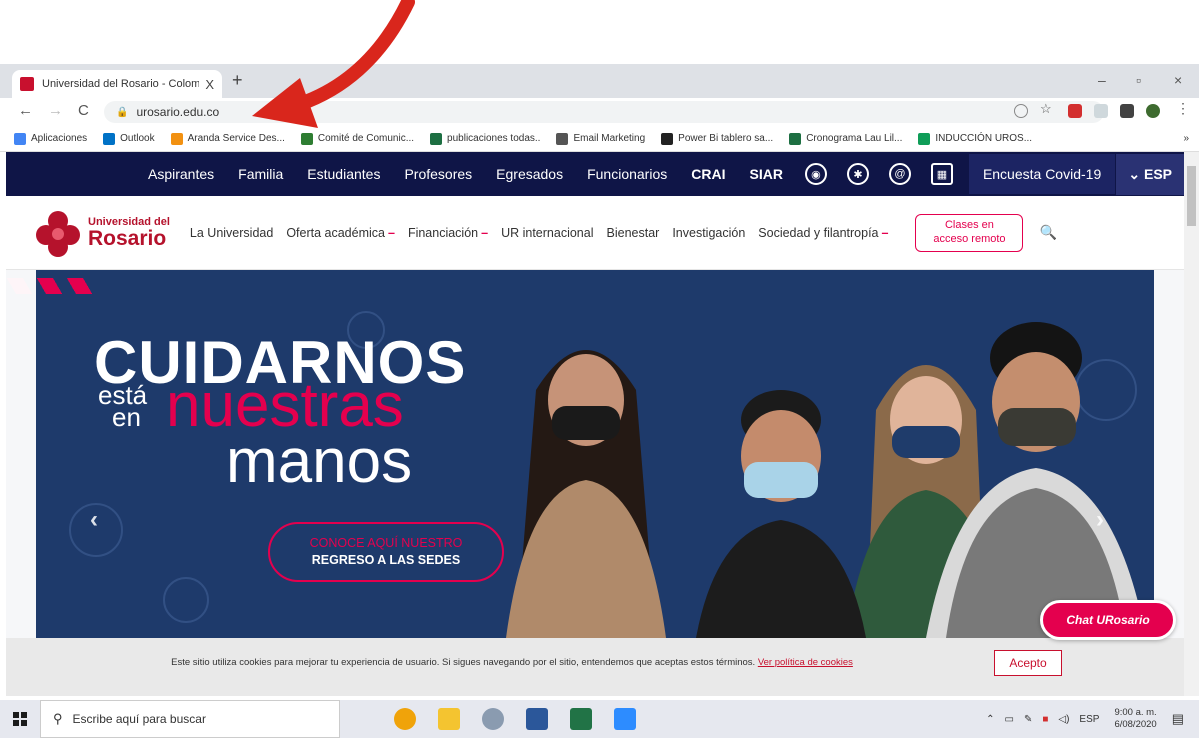 This screenshot has height=738, width=1199. What do you see at coordinates (1127, 111) in the screenshot?
I see `puzzle-icon` at bounding box center [1127, 111].